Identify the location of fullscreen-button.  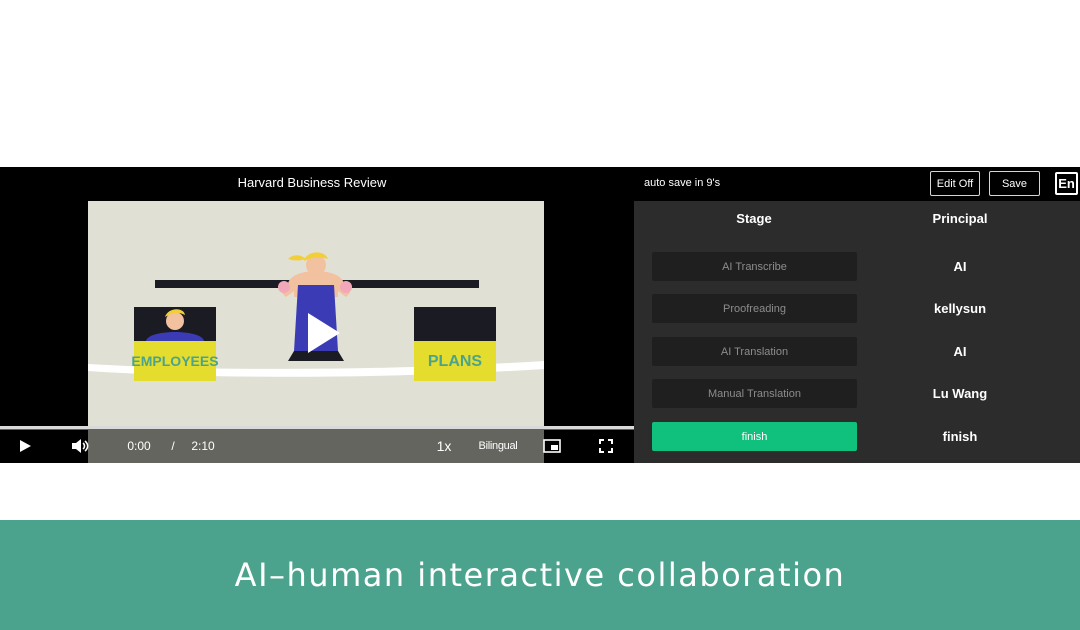
(606, 446).